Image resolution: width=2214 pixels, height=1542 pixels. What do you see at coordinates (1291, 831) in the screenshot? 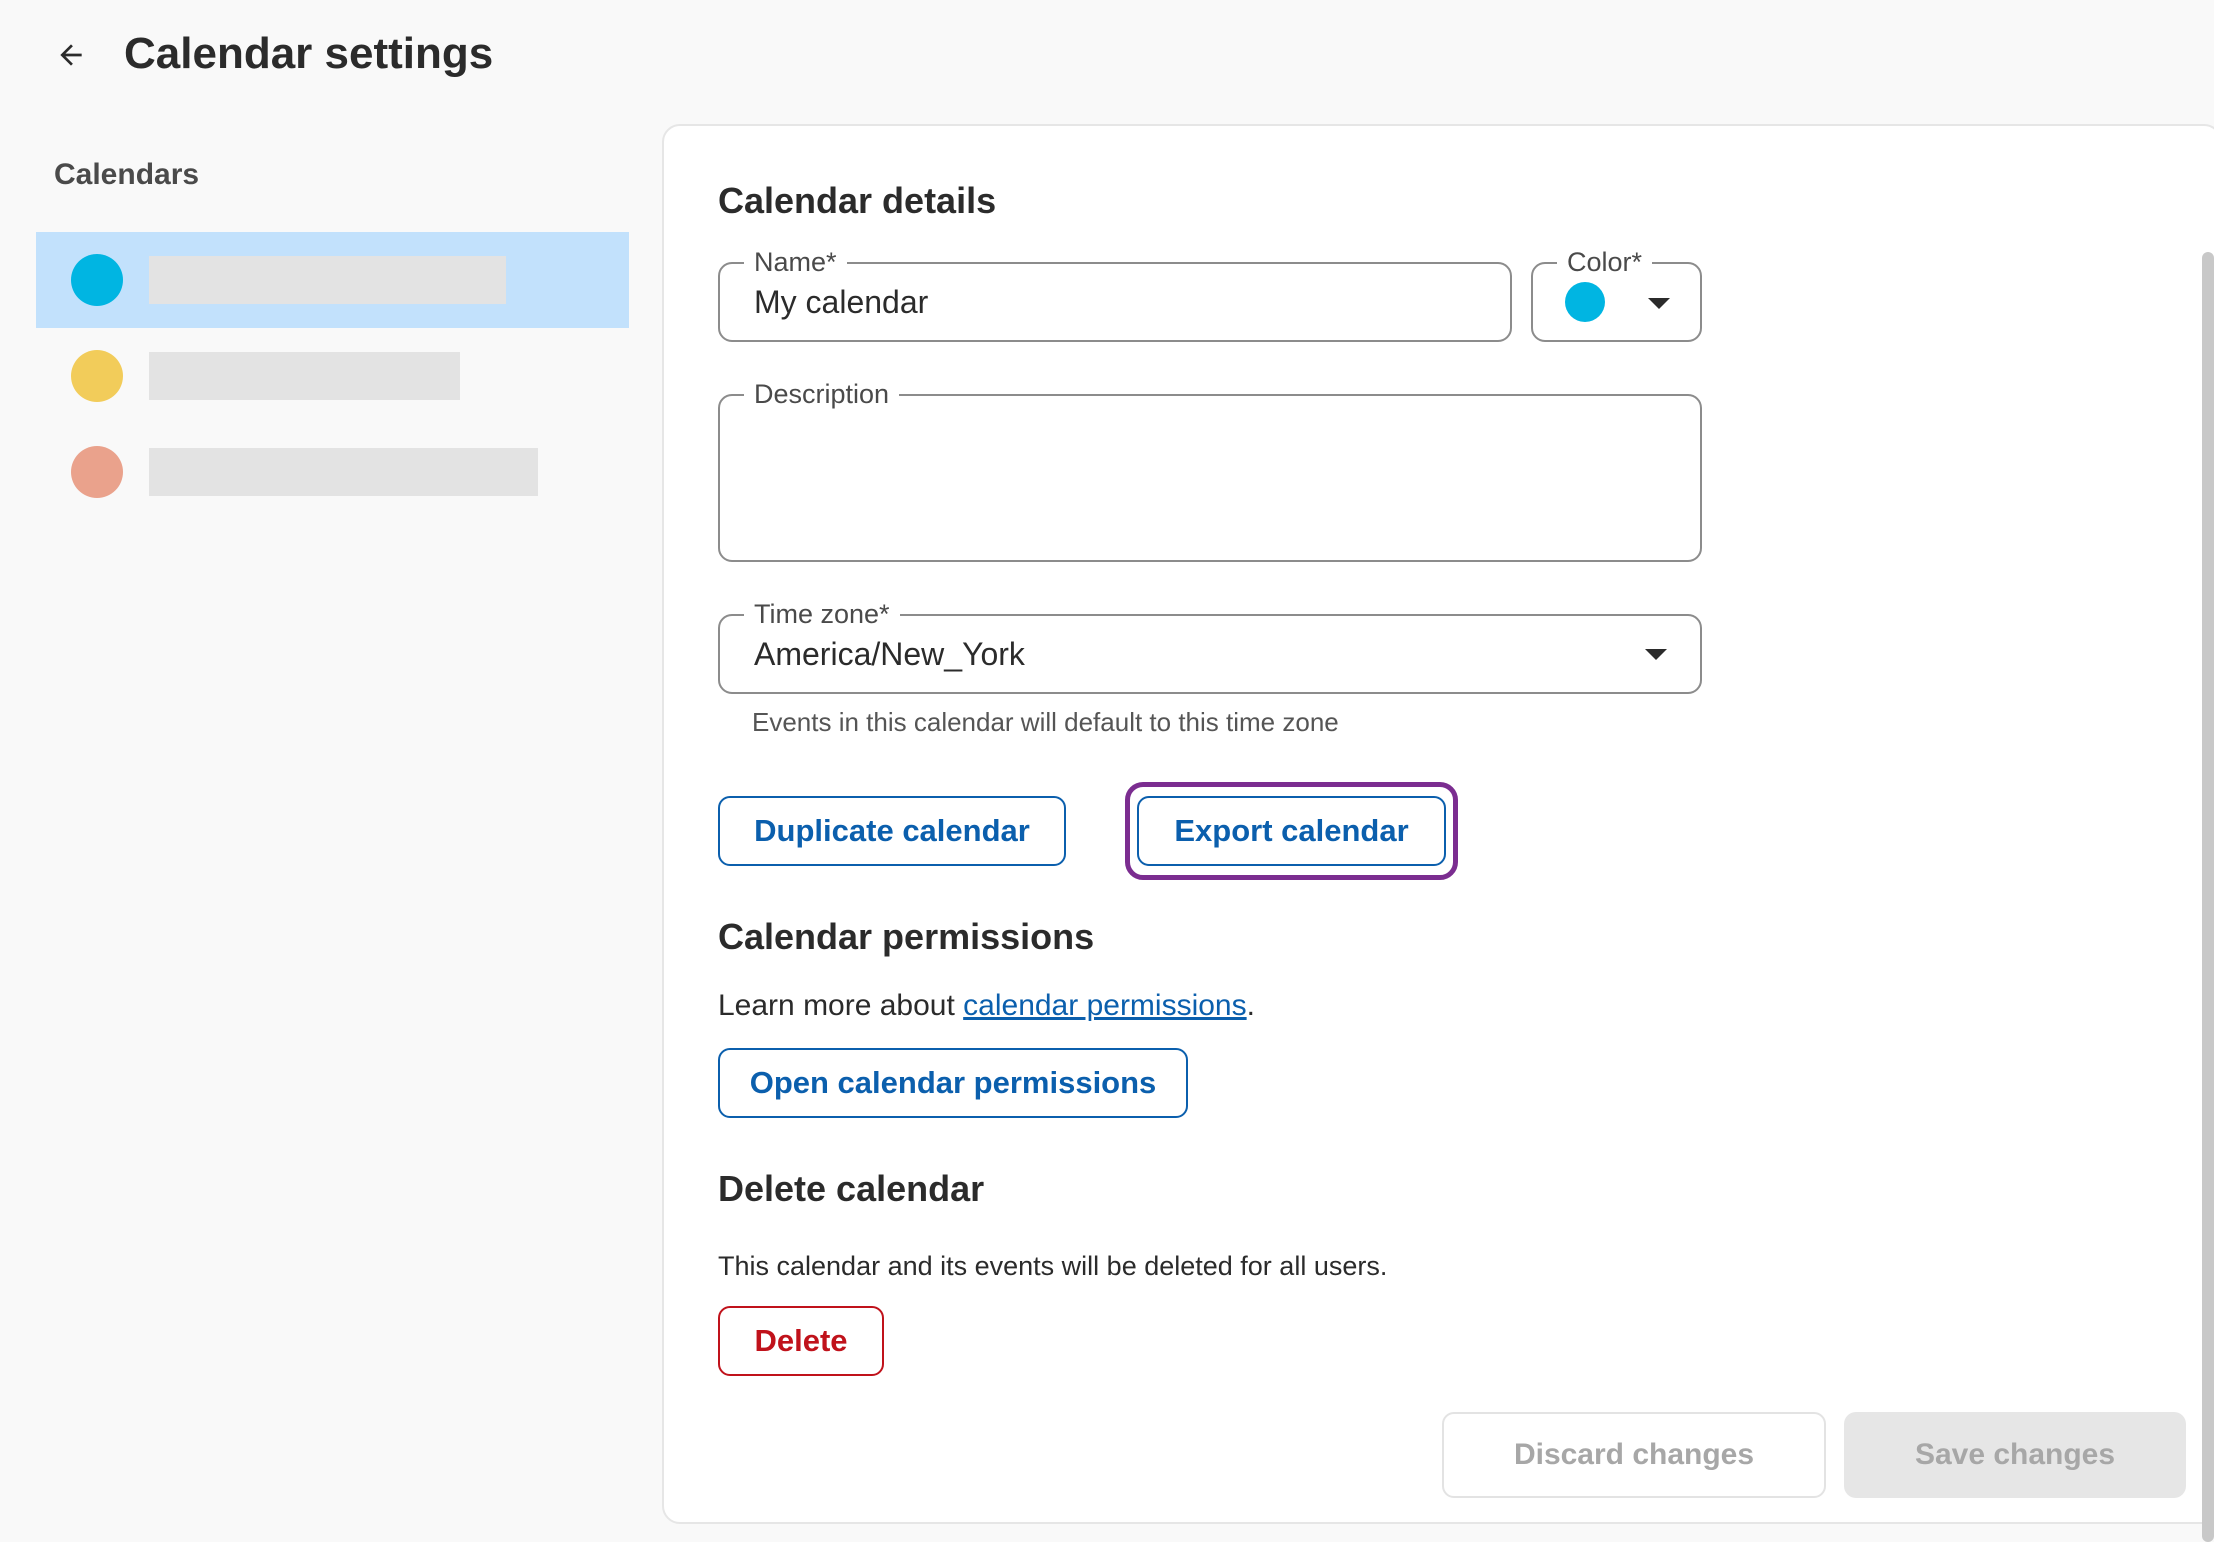
I see `export-calendar-button: Export calendar` at bounding box center [1291, 831].